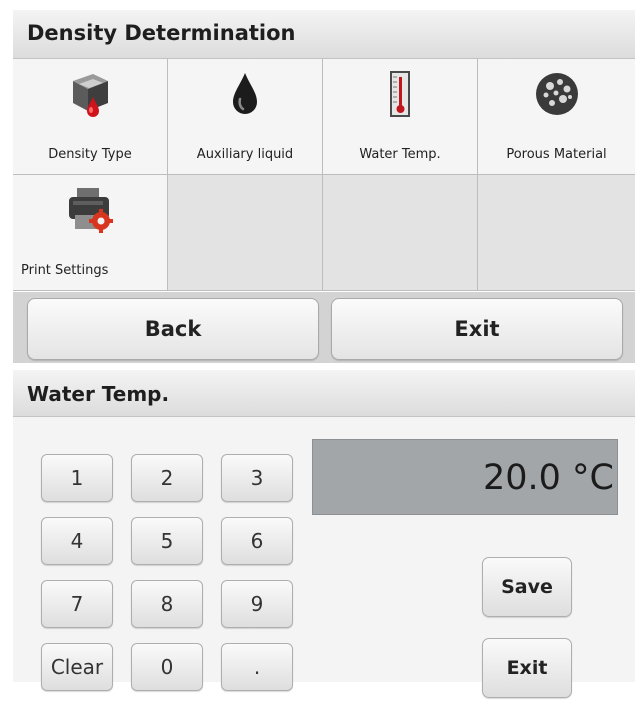 Image resolution: width=635 pixels, height=710 pixels. What do you see at coordinates (324, 393) in the screenshot?
I see `keypad-title-bar: Water Temp.` at bounding box center [324, 393].